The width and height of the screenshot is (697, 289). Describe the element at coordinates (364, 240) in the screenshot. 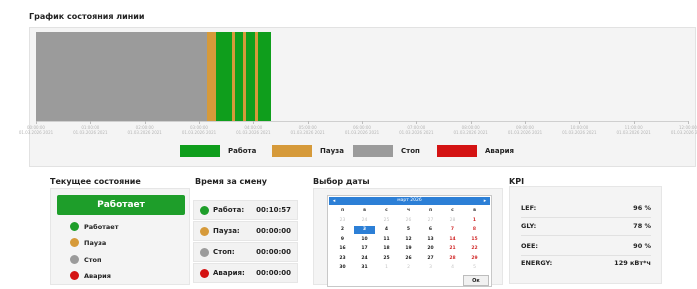

I see `calendar-day: 10` at that location.